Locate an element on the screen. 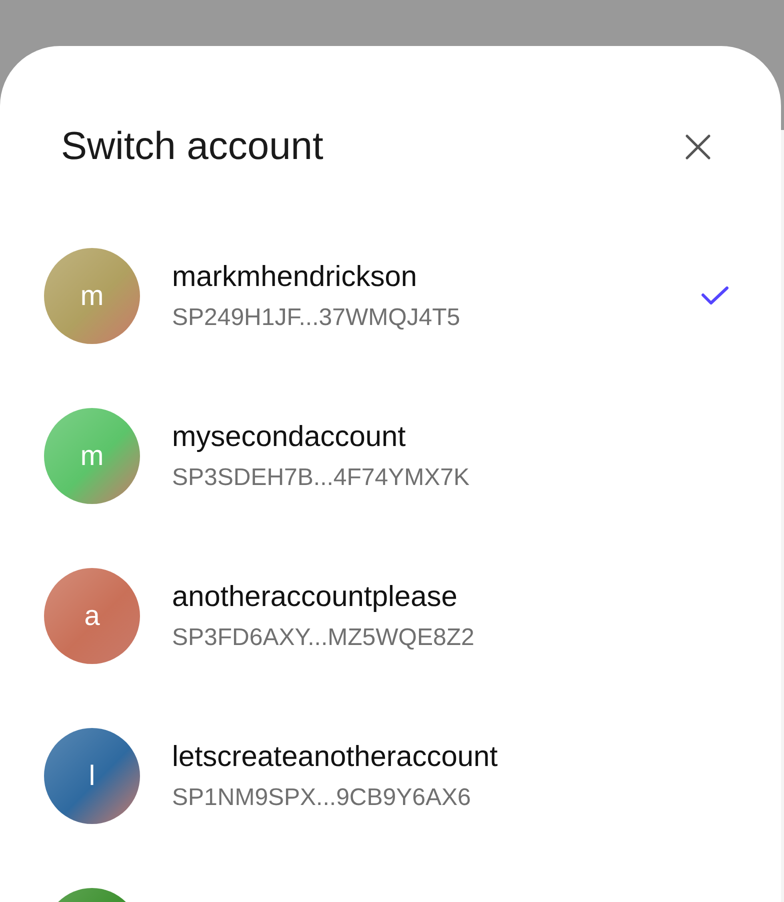  account-name: markmhendrickson is located at coordinates (295, 277).